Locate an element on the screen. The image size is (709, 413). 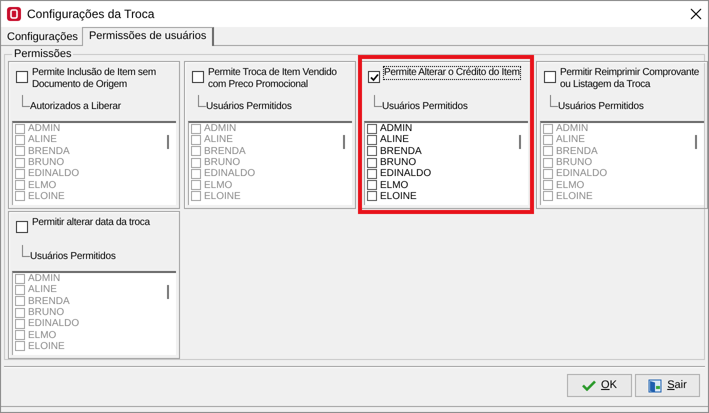
ok-button: OK is located at coordinates (599, 385).